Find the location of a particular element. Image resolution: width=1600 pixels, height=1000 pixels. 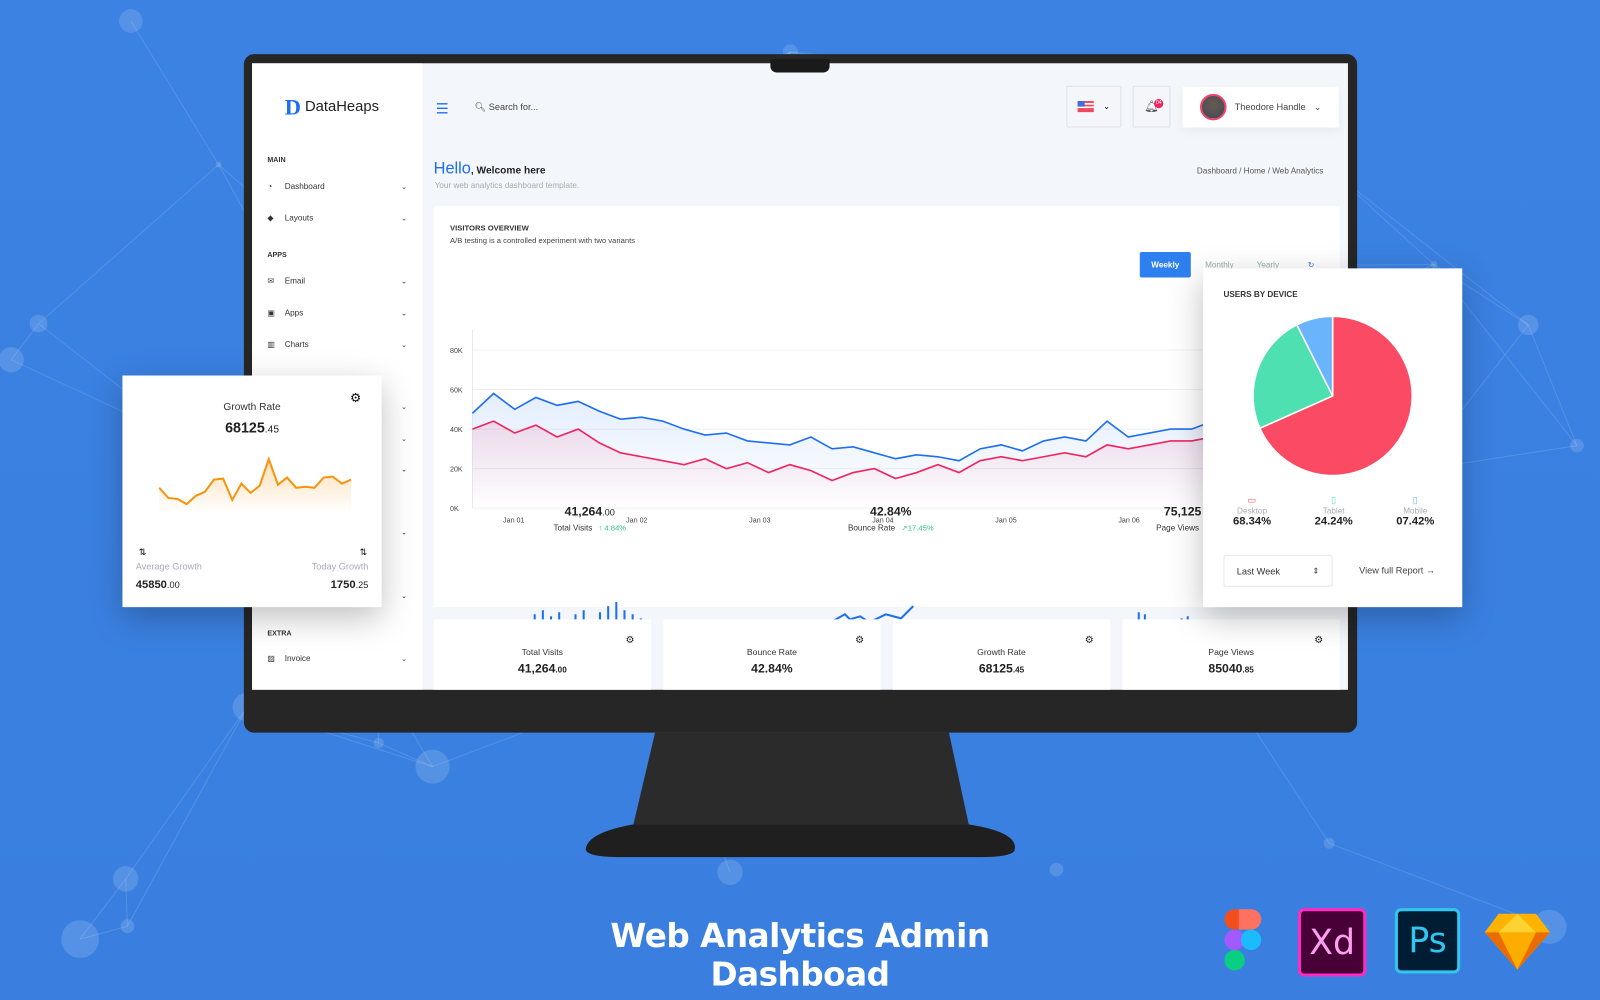

today-growth-value: 1750.25 is located at coordinates (349, 584).